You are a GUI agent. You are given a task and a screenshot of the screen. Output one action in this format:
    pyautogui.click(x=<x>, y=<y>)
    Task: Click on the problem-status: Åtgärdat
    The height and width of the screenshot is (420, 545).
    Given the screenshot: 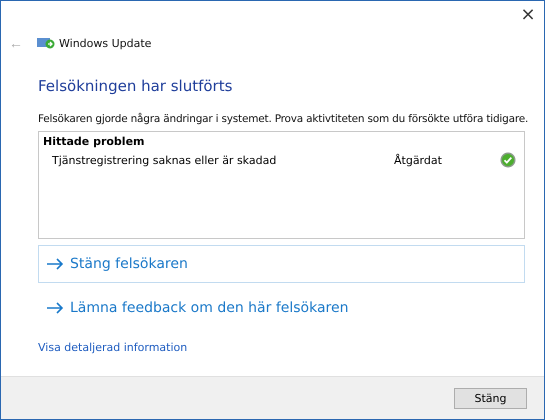 What is the action you would take?
    pyautogui.click(x=418, y=160)
    